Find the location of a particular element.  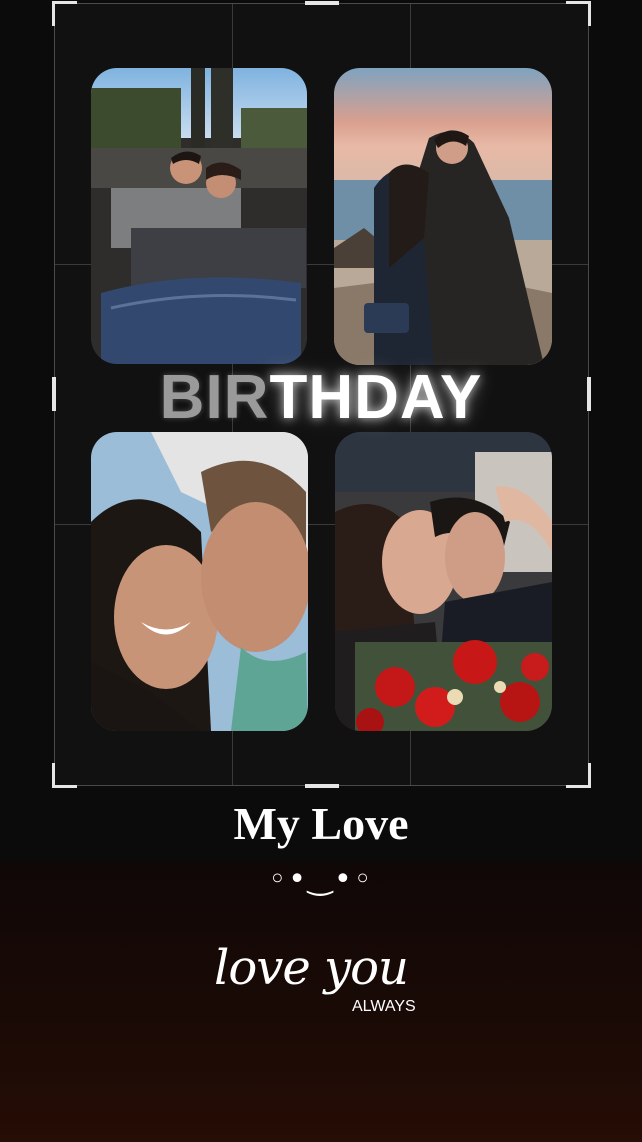

photo-couple-kiss-roses-image is located at coordinates (443, 581).